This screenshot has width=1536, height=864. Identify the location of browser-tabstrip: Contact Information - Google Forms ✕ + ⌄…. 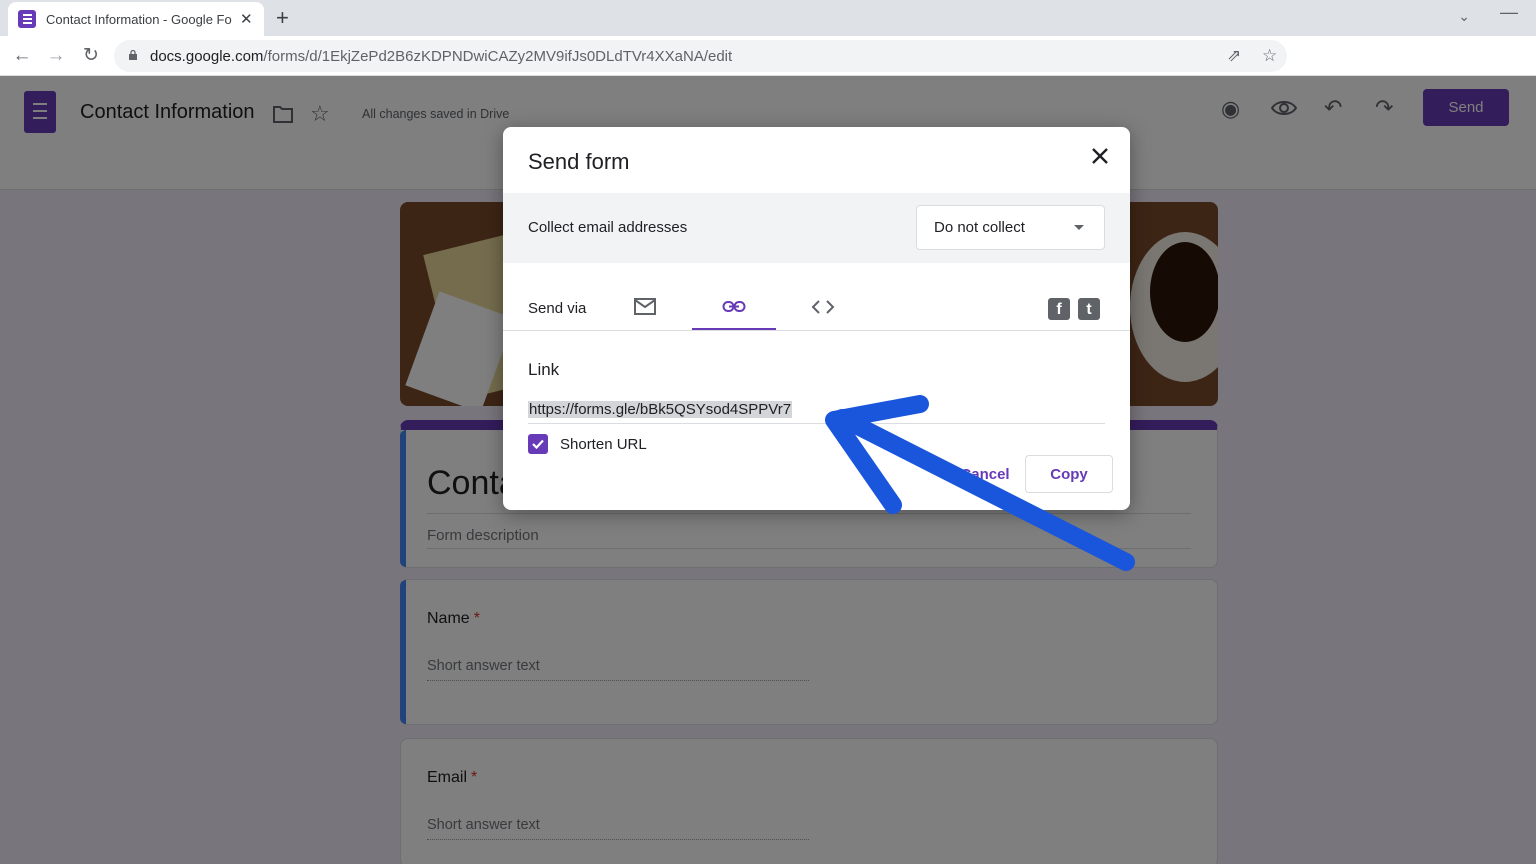
(768, 18).